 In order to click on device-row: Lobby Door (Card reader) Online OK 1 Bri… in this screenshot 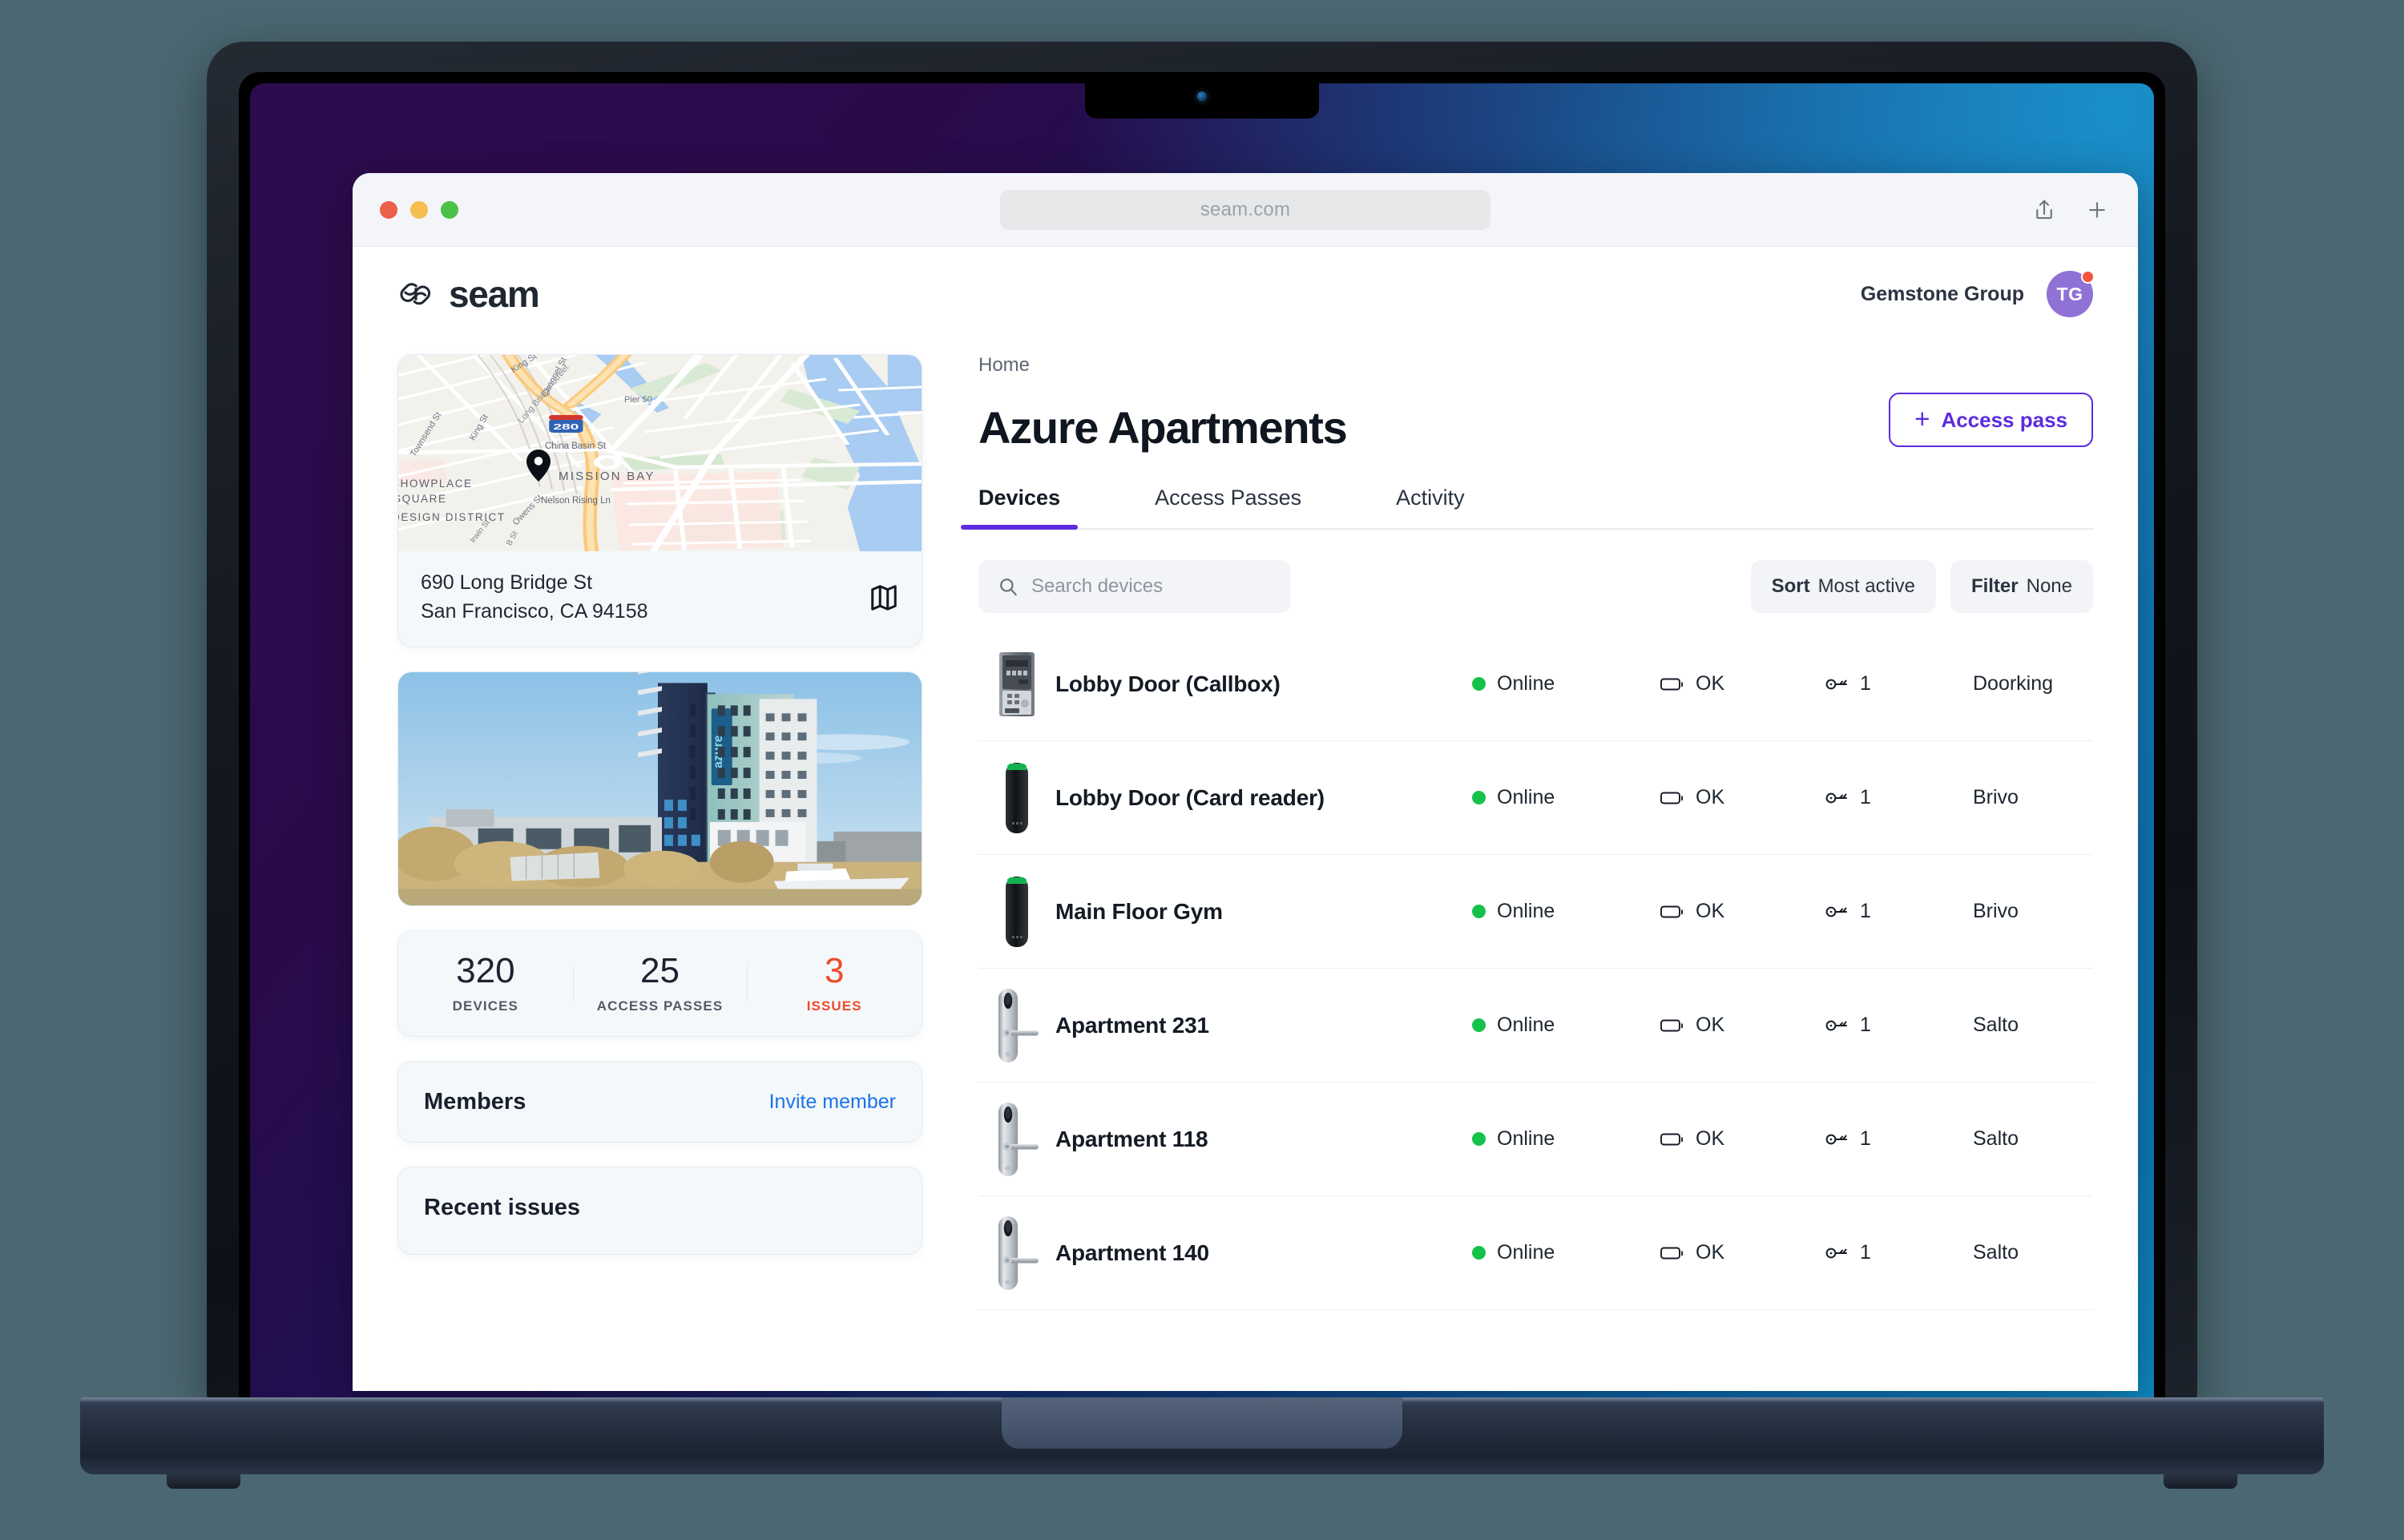, I will do `click(1535, 798)`.